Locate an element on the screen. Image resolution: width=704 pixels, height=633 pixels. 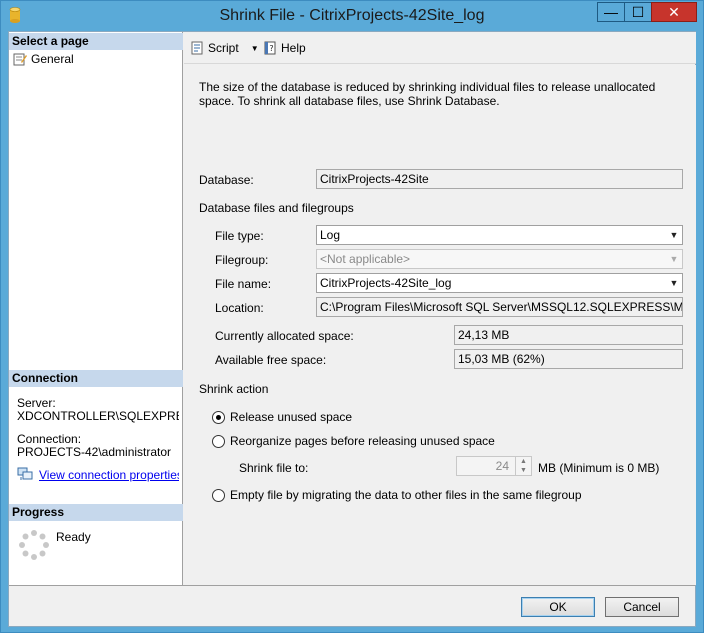
connection-label: Connection: is located at coordinates (49, 439).